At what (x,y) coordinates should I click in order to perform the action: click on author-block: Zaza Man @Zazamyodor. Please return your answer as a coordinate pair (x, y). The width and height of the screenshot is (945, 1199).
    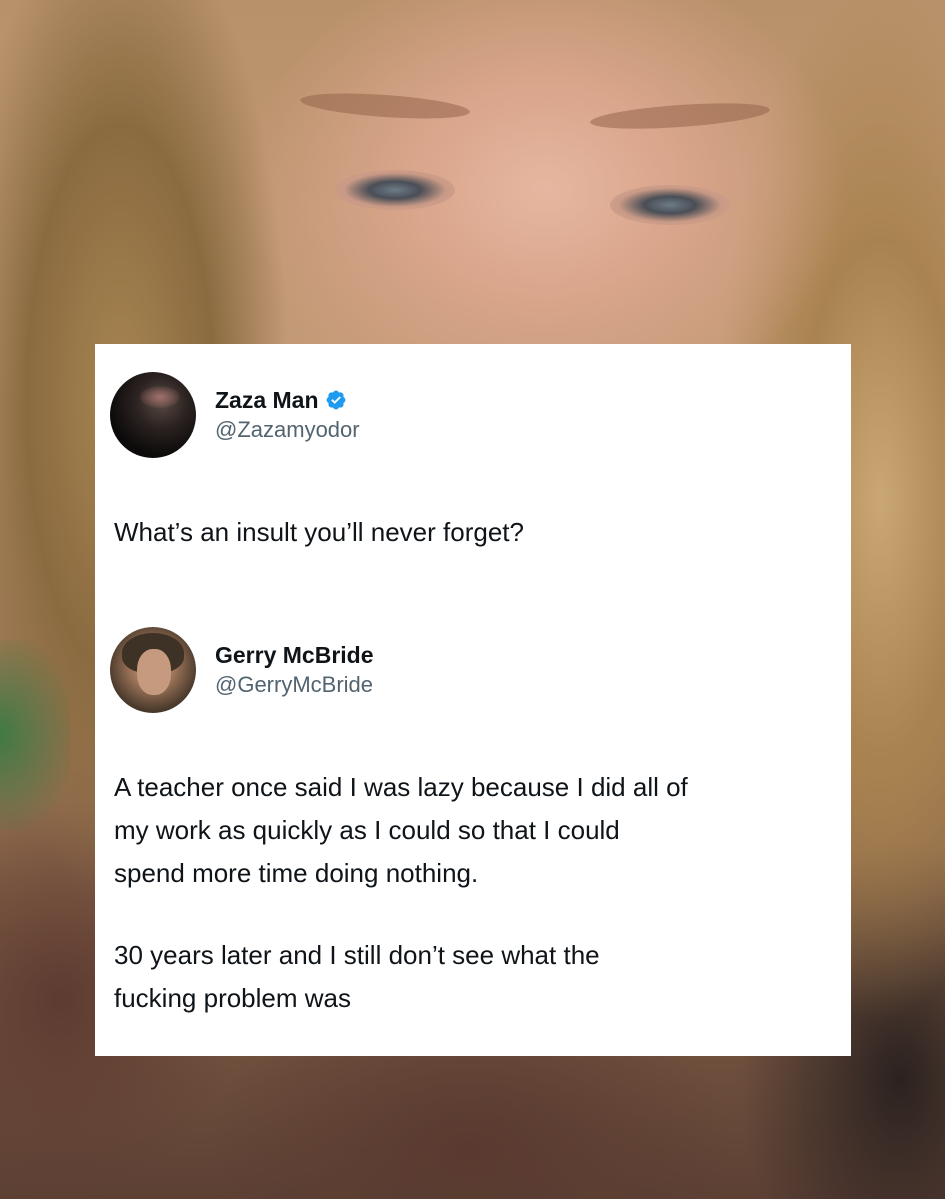
    Looking at the image, I should click on (287, 415).